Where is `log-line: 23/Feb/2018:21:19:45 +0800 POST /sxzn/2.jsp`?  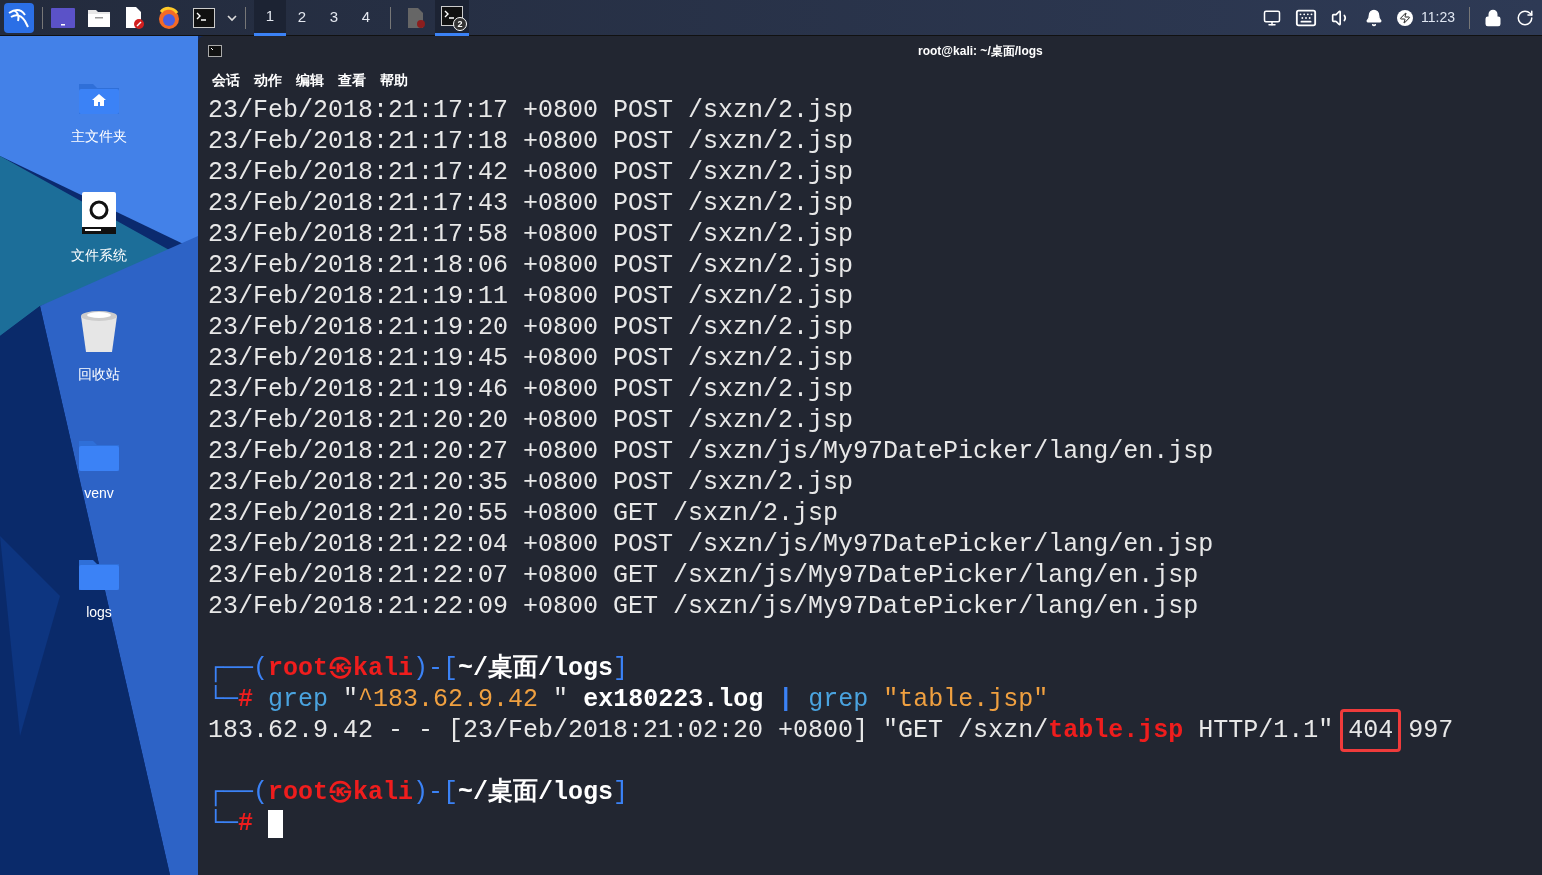
log-line: 23/Feb/2018:21:19:45 +0800 POST /sxzn/2.jsp is located at coordinates (531, 358).